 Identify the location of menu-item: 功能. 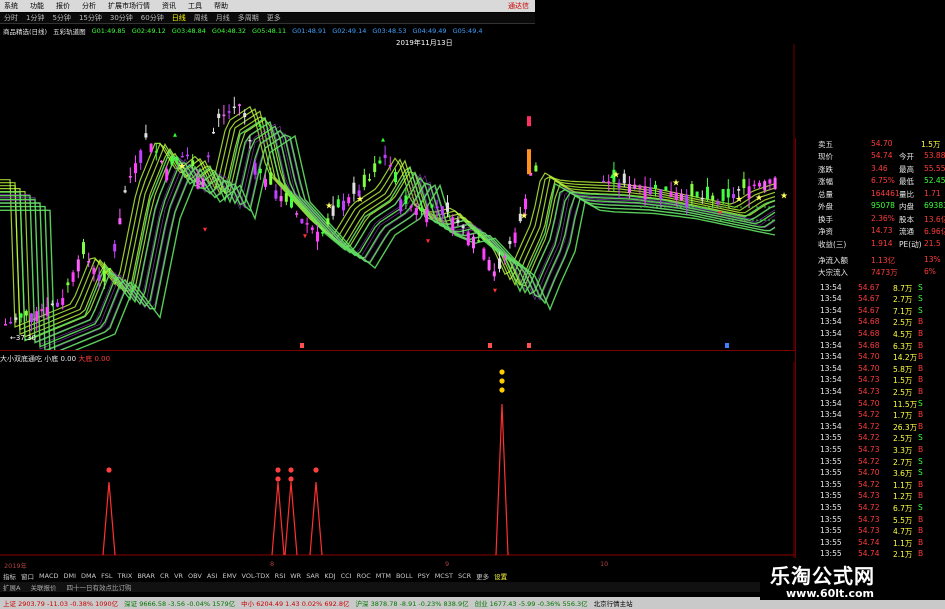
(37, 6).